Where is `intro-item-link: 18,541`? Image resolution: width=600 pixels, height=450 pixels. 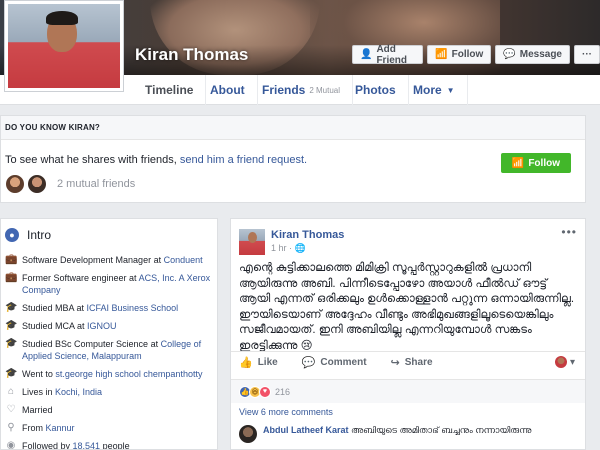
intro-item-link: 18,541 is located at coordinates (87, 445).